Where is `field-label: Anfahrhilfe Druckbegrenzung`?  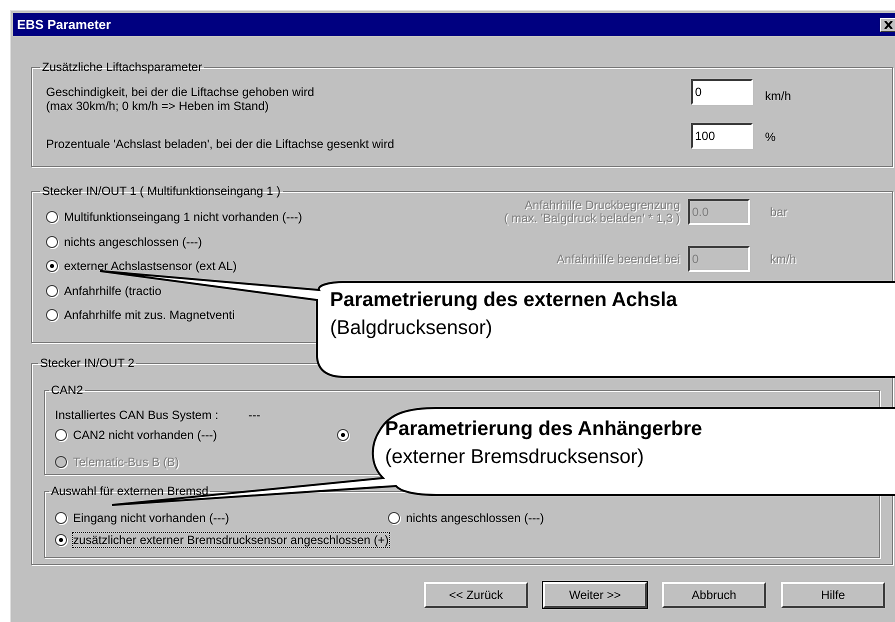
field-label: Anfahrhilfe Druckbegrenzung is located at coordinates (602, 205).